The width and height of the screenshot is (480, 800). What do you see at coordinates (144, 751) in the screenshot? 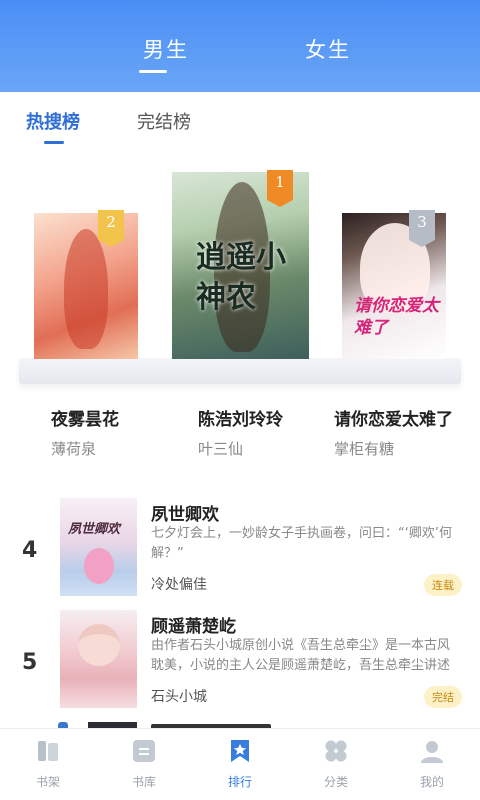
I see `library-icon` at bounding box center [144, 751].